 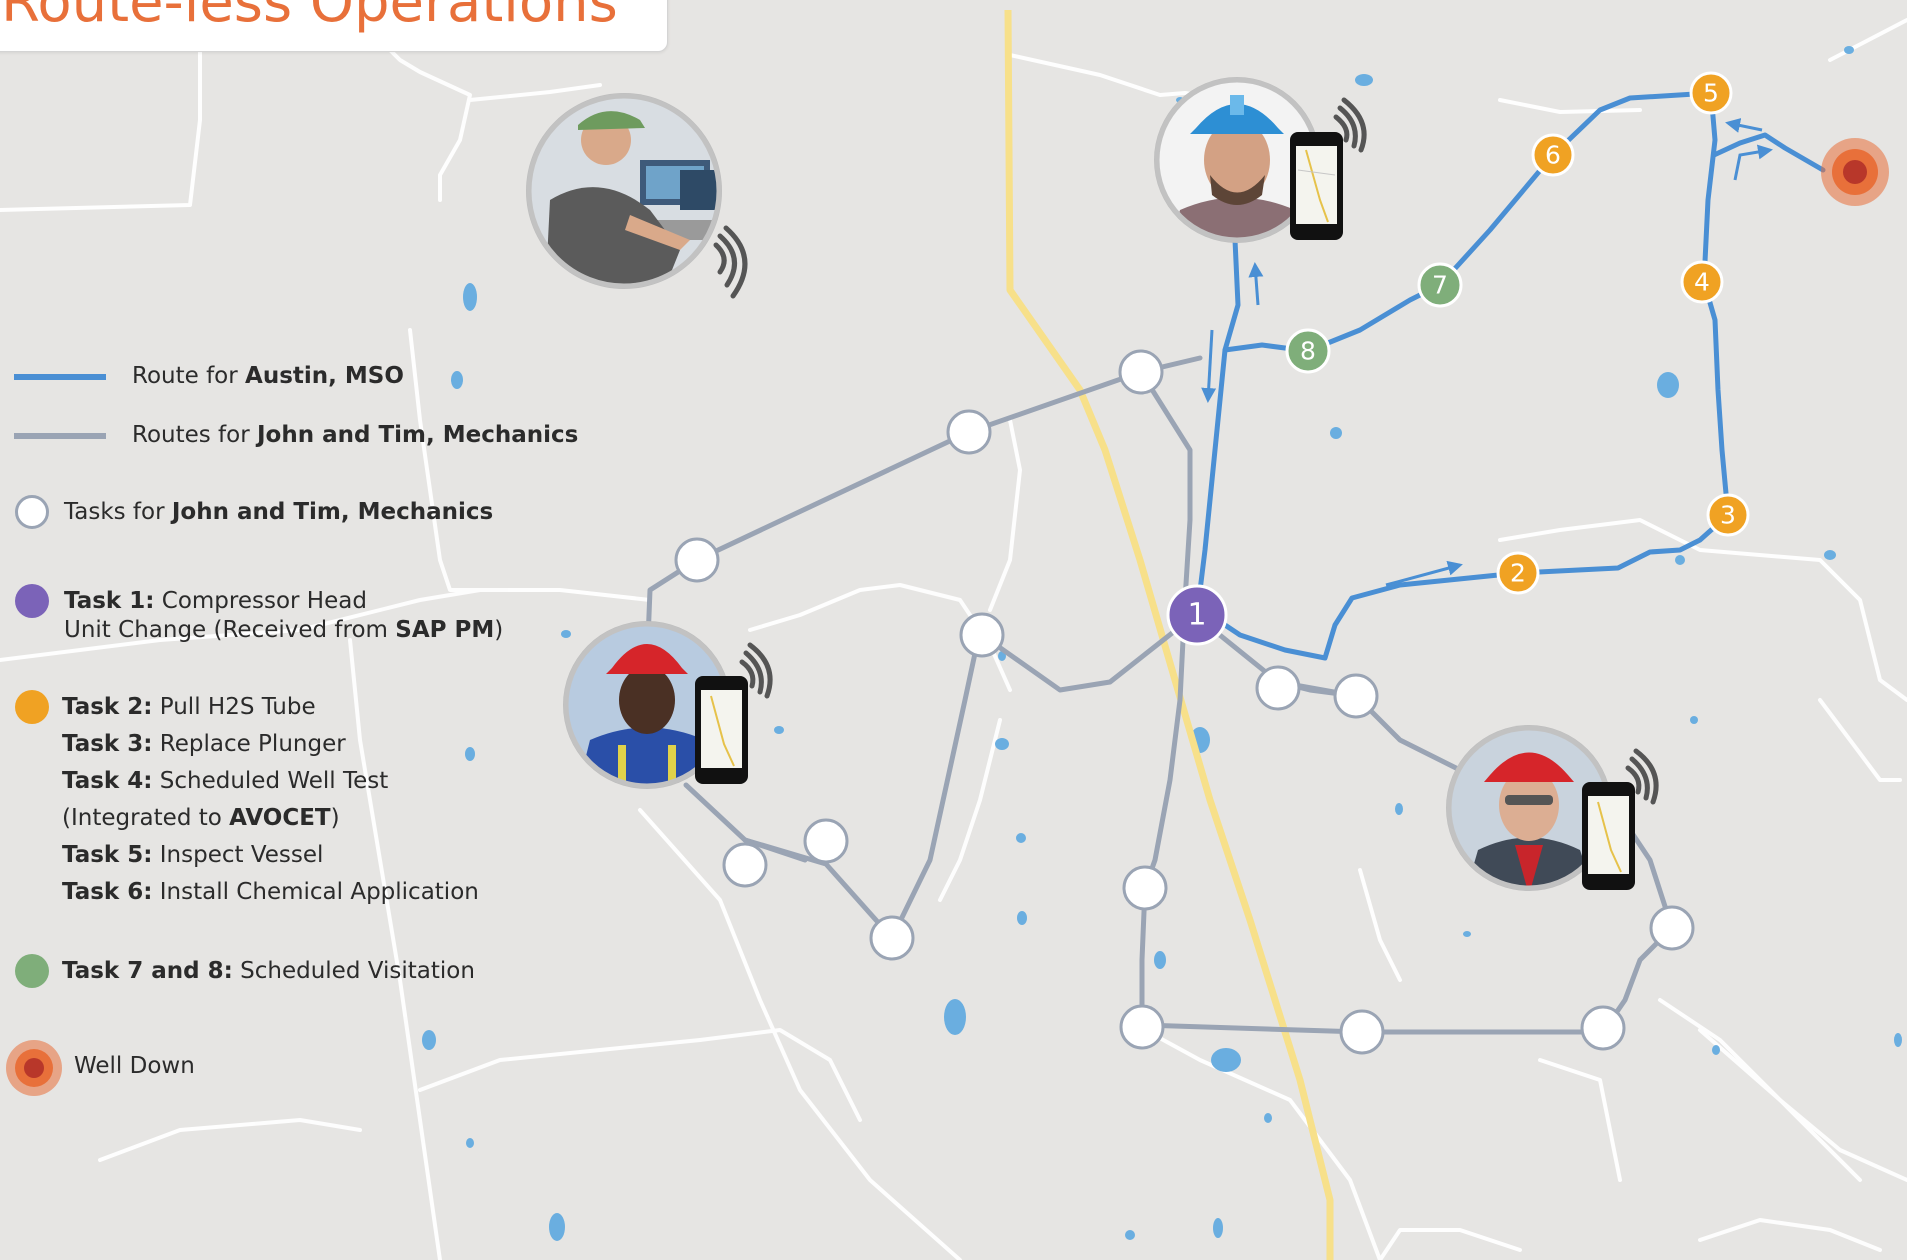 What do you see at coordinates (32, 707) in the screenshot?
I see `orange-task-swatch` at bounding box center [32, 707].